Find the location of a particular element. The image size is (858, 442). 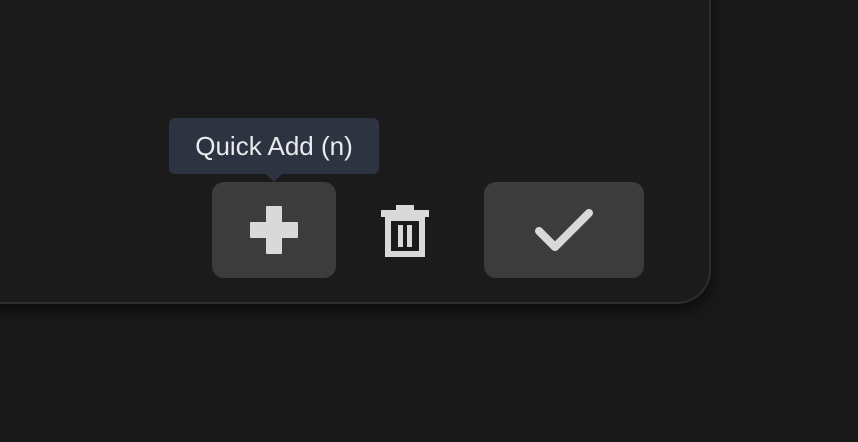

trash-icon is located at coordinates (405, 231).